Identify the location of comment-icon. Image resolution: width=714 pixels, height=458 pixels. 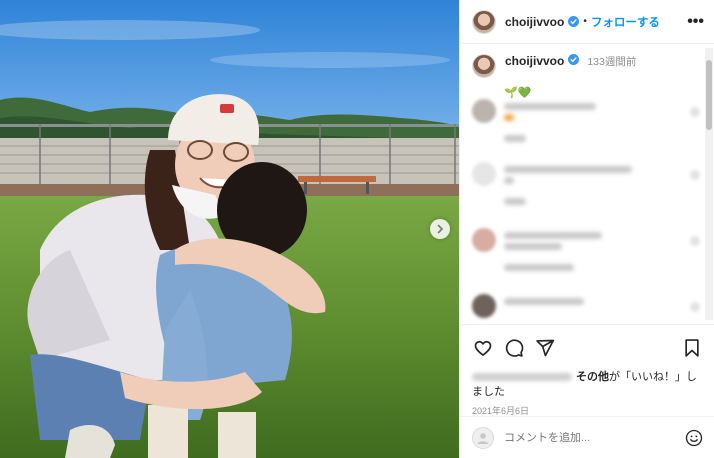
(514, 348).